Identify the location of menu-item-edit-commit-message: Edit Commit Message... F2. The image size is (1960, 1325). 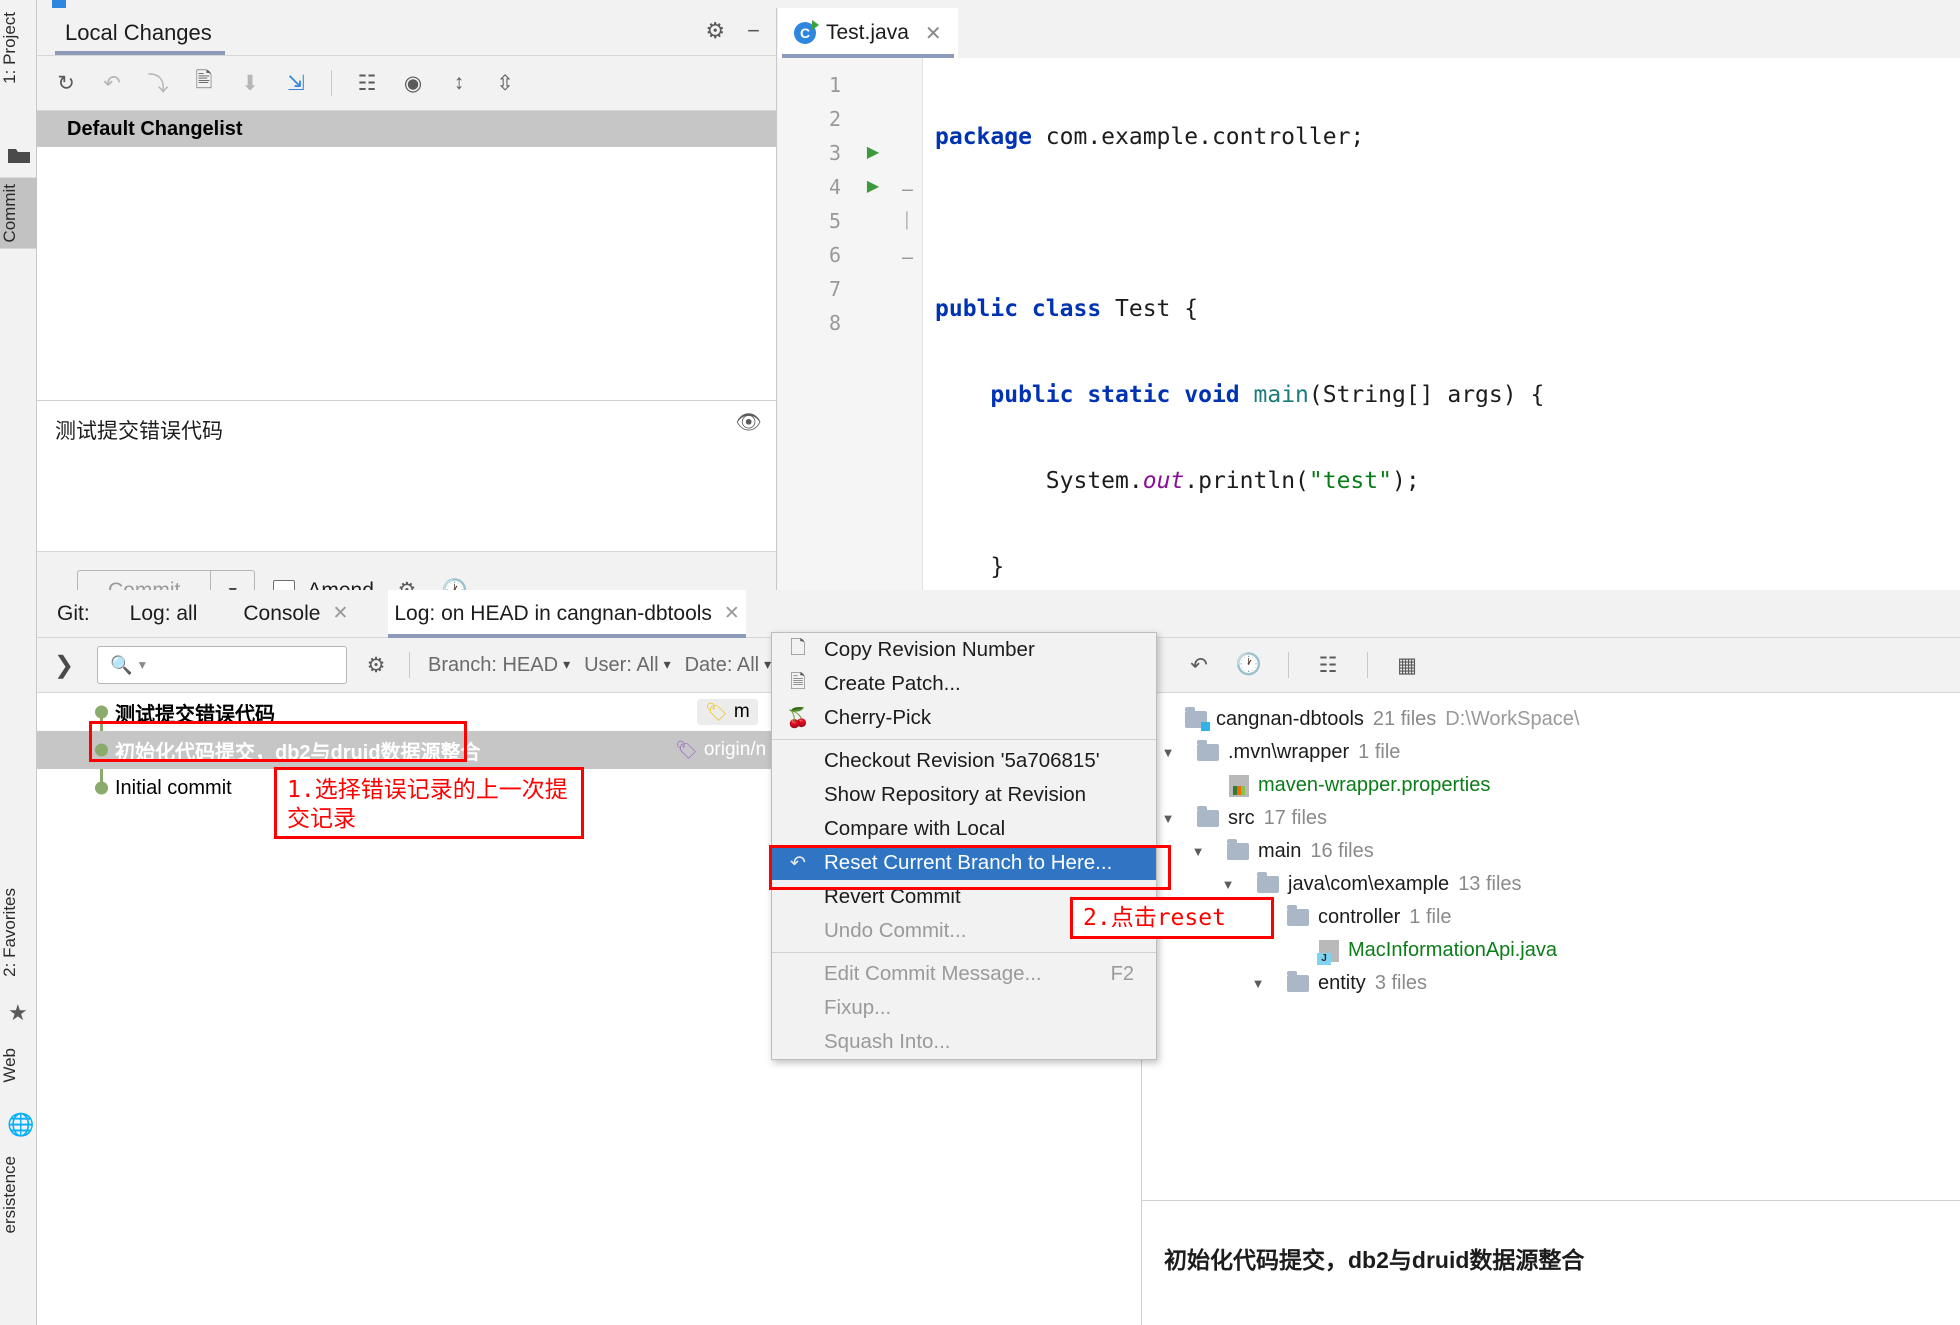
(964, 974).